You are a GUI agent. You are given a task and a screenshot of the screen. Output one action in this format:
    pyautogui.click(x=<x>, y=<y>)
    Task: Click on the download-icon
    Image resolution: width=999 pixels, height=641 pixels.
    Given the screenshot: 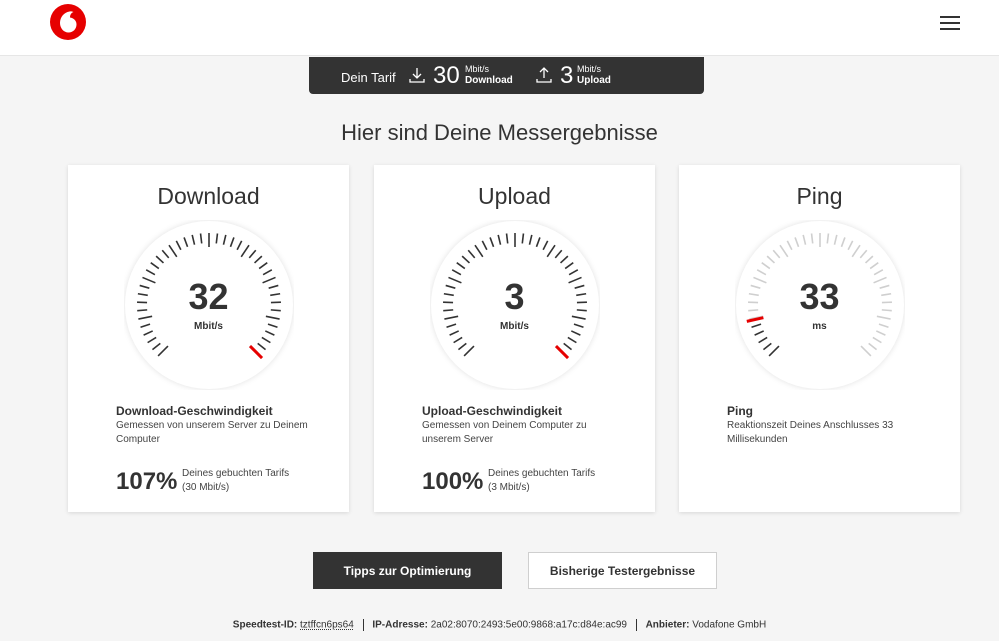 What is the action you would take?
    pyautogui.click(x=417, y=75)
    